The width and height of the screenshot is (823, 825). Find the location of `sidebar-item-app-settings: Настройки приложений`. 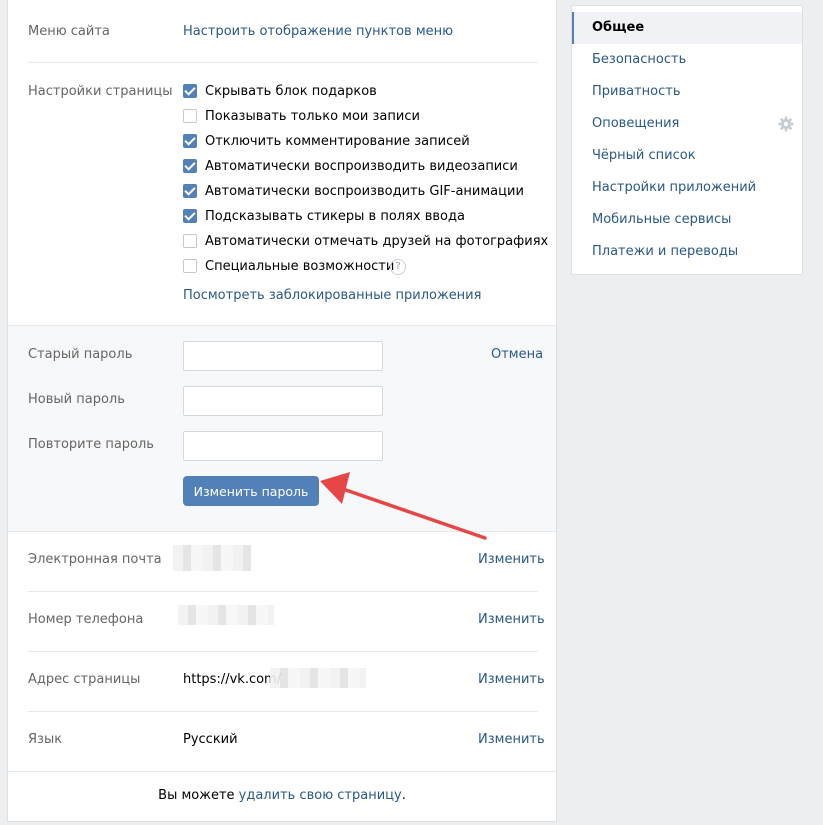

sidebar-item-app-settings: Настройки приложений is located at coordinates (687, 188).